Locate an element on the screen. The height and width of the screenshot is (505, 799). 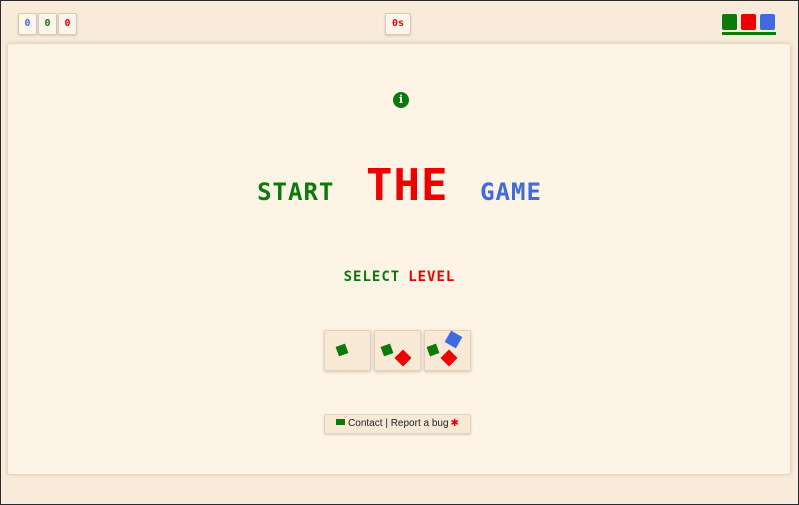
theme-red-swatch is located at coordinates (748, 22).